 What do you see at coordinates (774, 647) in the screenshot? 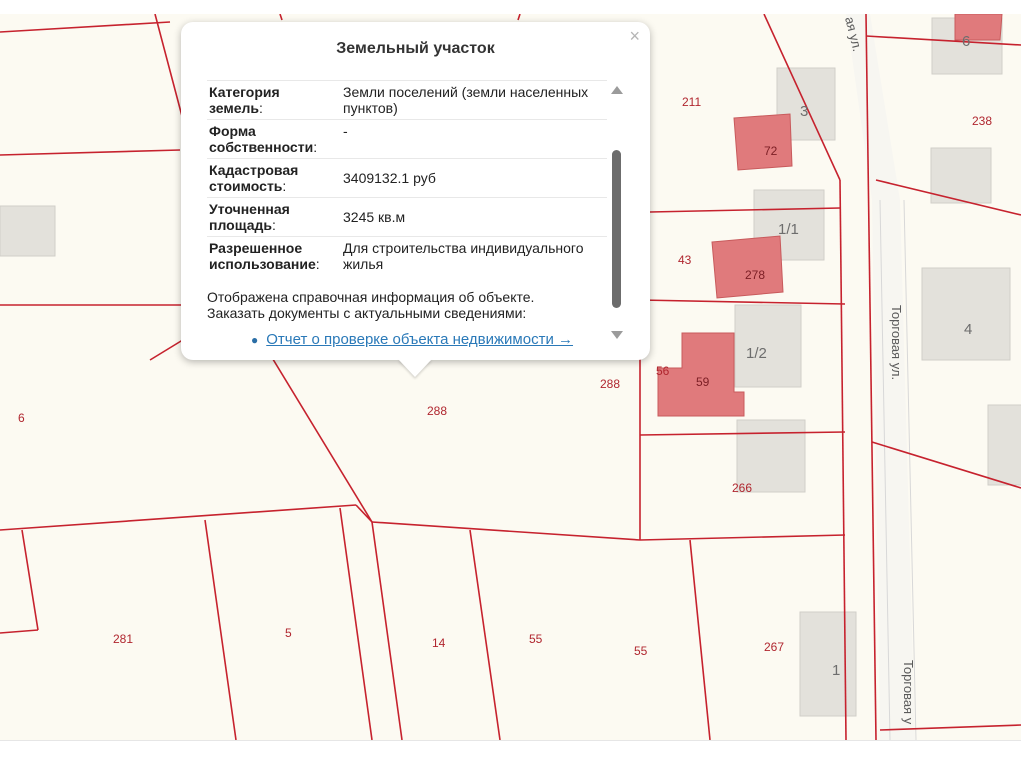
I see `plot-number: 267` at bounding box center [774, 647].